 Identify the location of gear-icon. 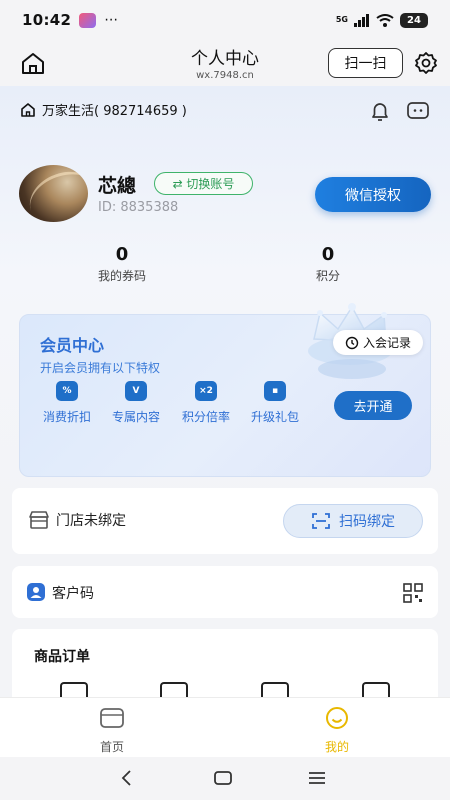
(426, 63).